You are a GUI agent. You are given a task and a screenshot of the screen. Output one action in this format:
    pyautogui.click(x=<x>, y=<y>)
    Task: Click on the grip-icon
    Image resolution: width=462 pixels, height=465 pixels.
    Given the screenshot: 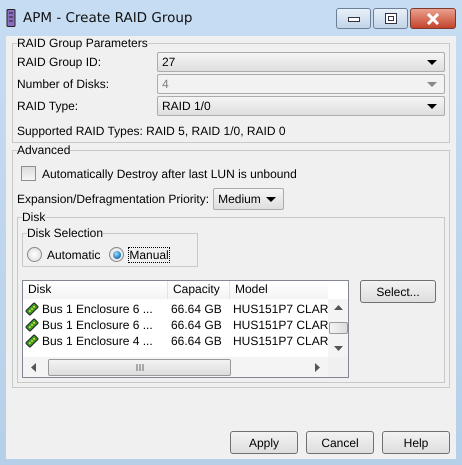 What is the action you would take?
    pyautogui.click(x=140, y=367)
    